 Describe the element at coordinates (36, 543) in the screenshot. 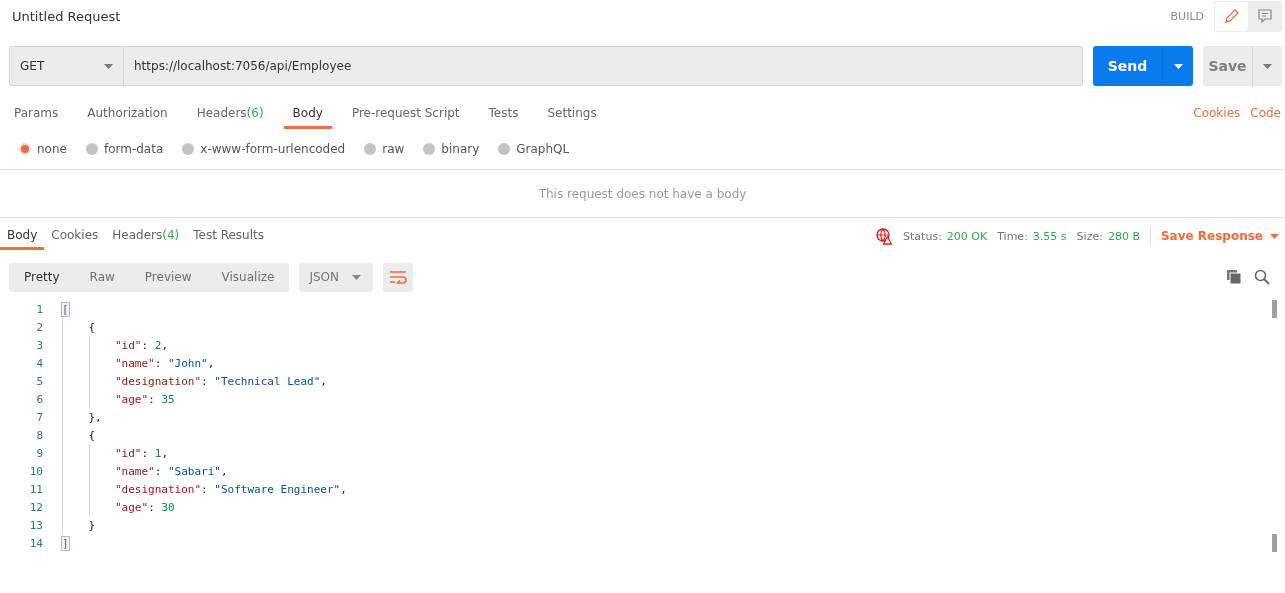

I see `line-number: 14` at that location.